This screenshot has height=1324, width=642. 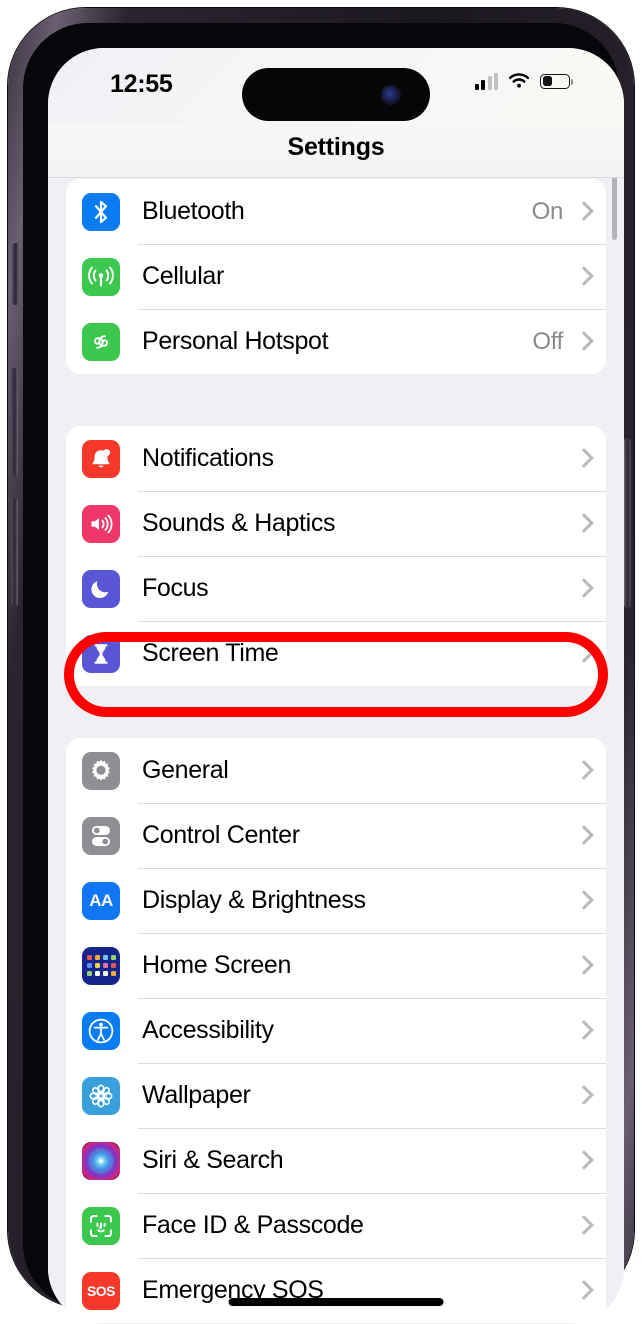 I want to click on accessibility-icon, so click(x=101, y=1030).